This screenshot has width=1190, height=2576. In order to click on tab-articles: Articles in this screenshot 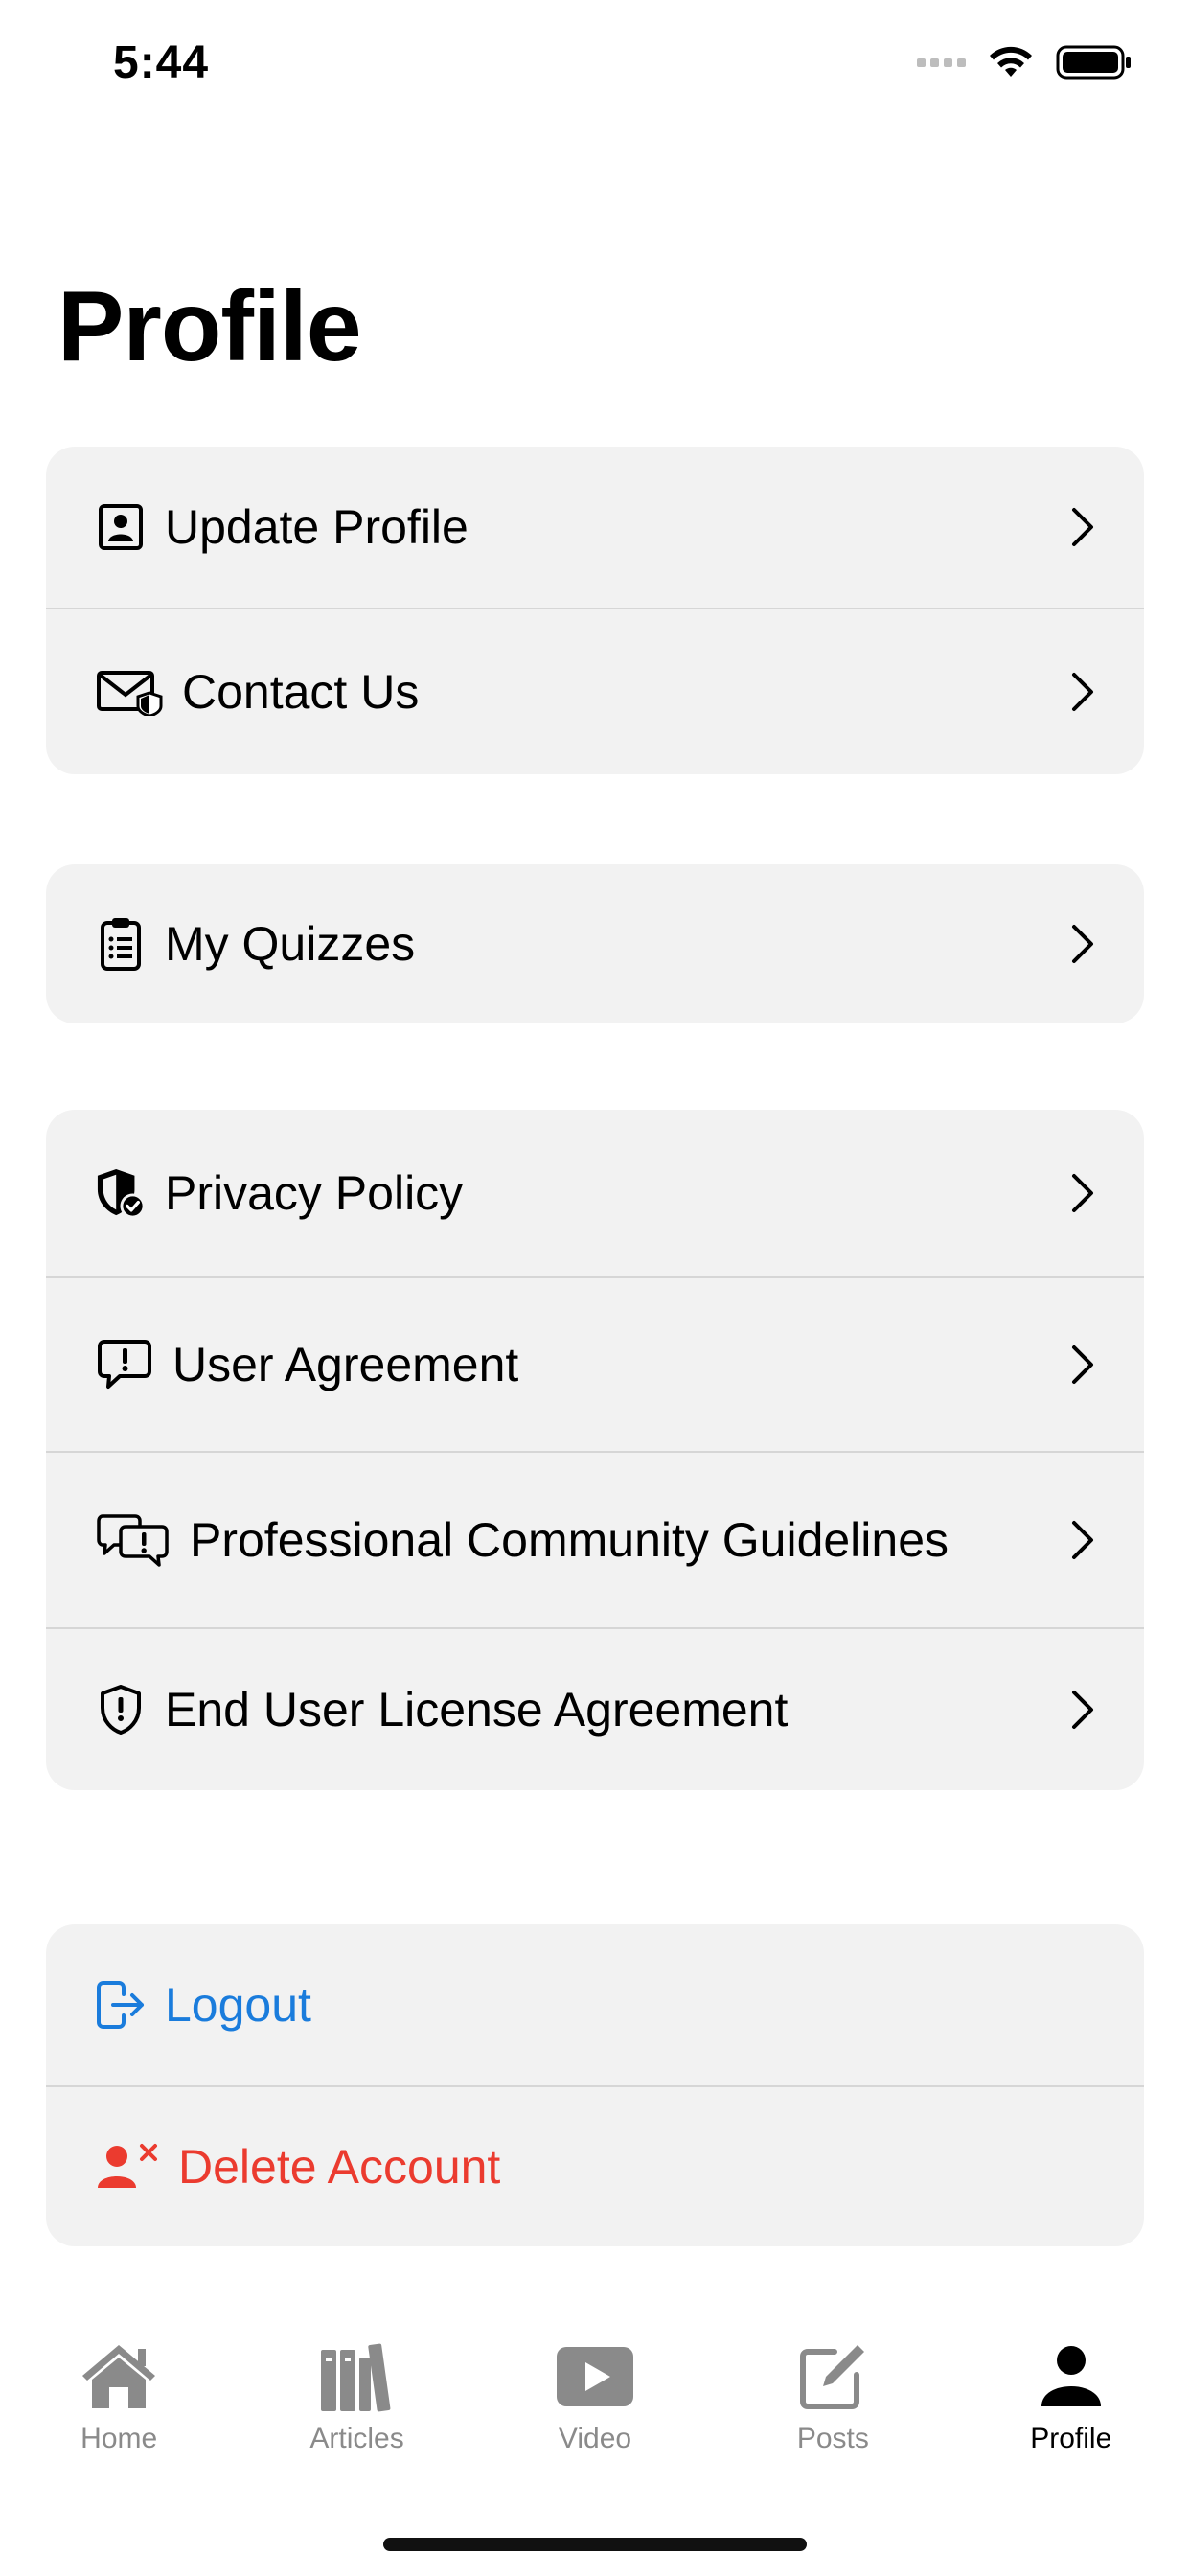, I will do `click(358, 2396)`.